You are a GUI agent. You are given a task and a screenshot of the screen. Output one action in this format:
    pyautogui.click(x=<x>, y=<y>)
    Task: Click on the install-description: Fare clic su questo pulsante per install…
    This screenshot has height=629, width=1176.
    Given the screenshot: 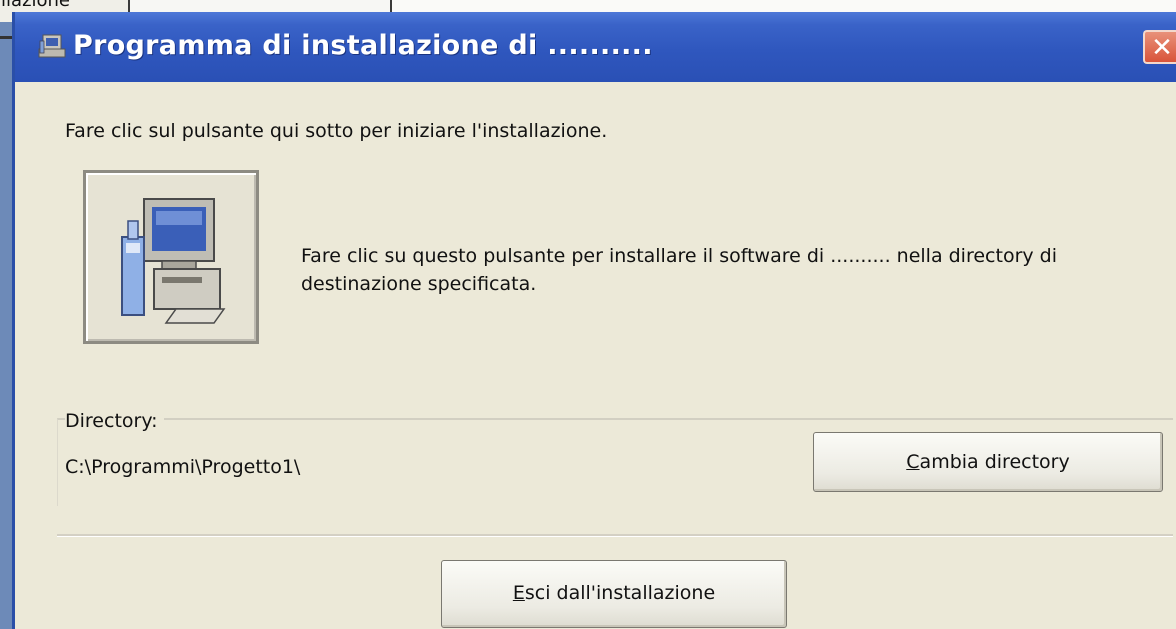 What is the action you would take?
    pyautogui.click(x=679, y=270)
    